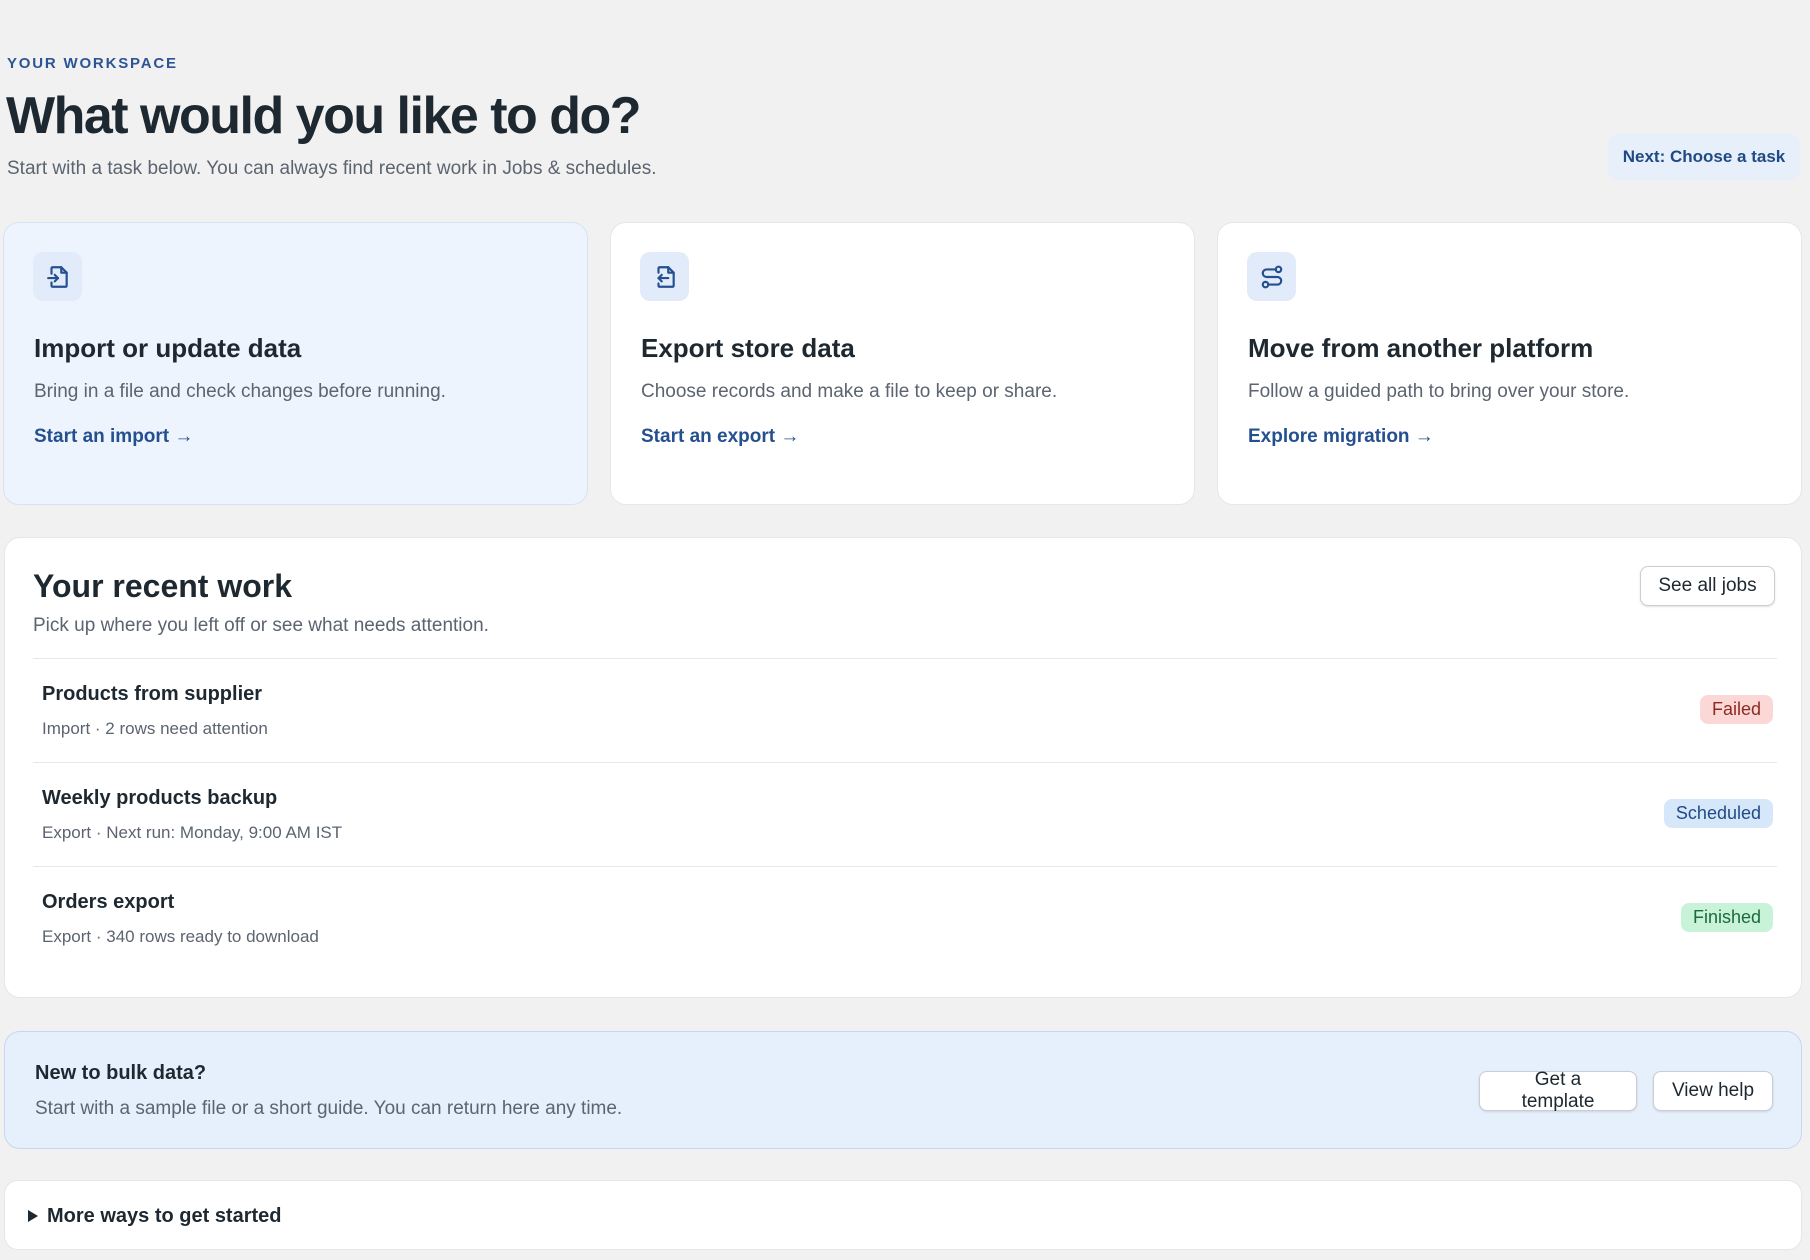 This screenshot has height=1260, width=1810. I want to click on recent-work-title: Your recent work, so click(163, 586).